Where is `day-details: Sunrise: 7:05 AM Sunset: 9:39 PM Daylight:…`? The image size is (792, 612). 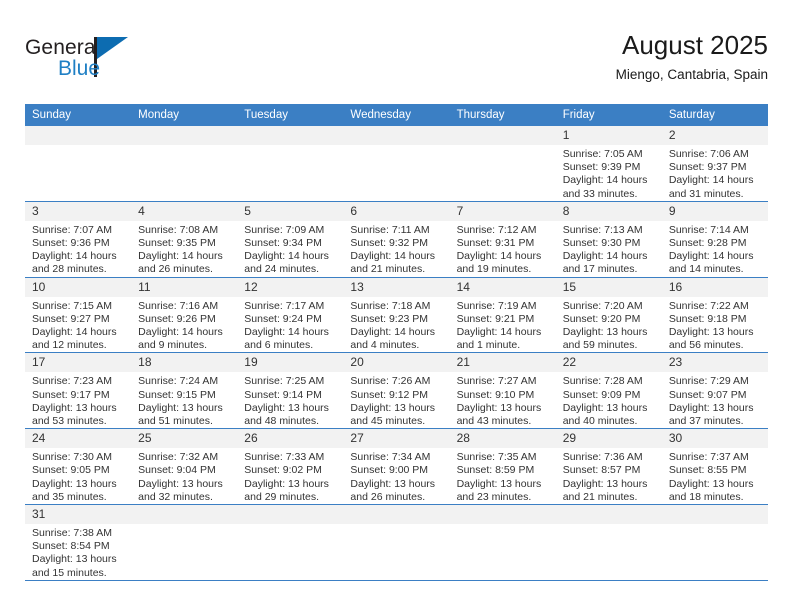 day-details: Sunrise: 7:05 AM Sunset: 9:39 PM Daylight:… is located at coordinates (609, 173).